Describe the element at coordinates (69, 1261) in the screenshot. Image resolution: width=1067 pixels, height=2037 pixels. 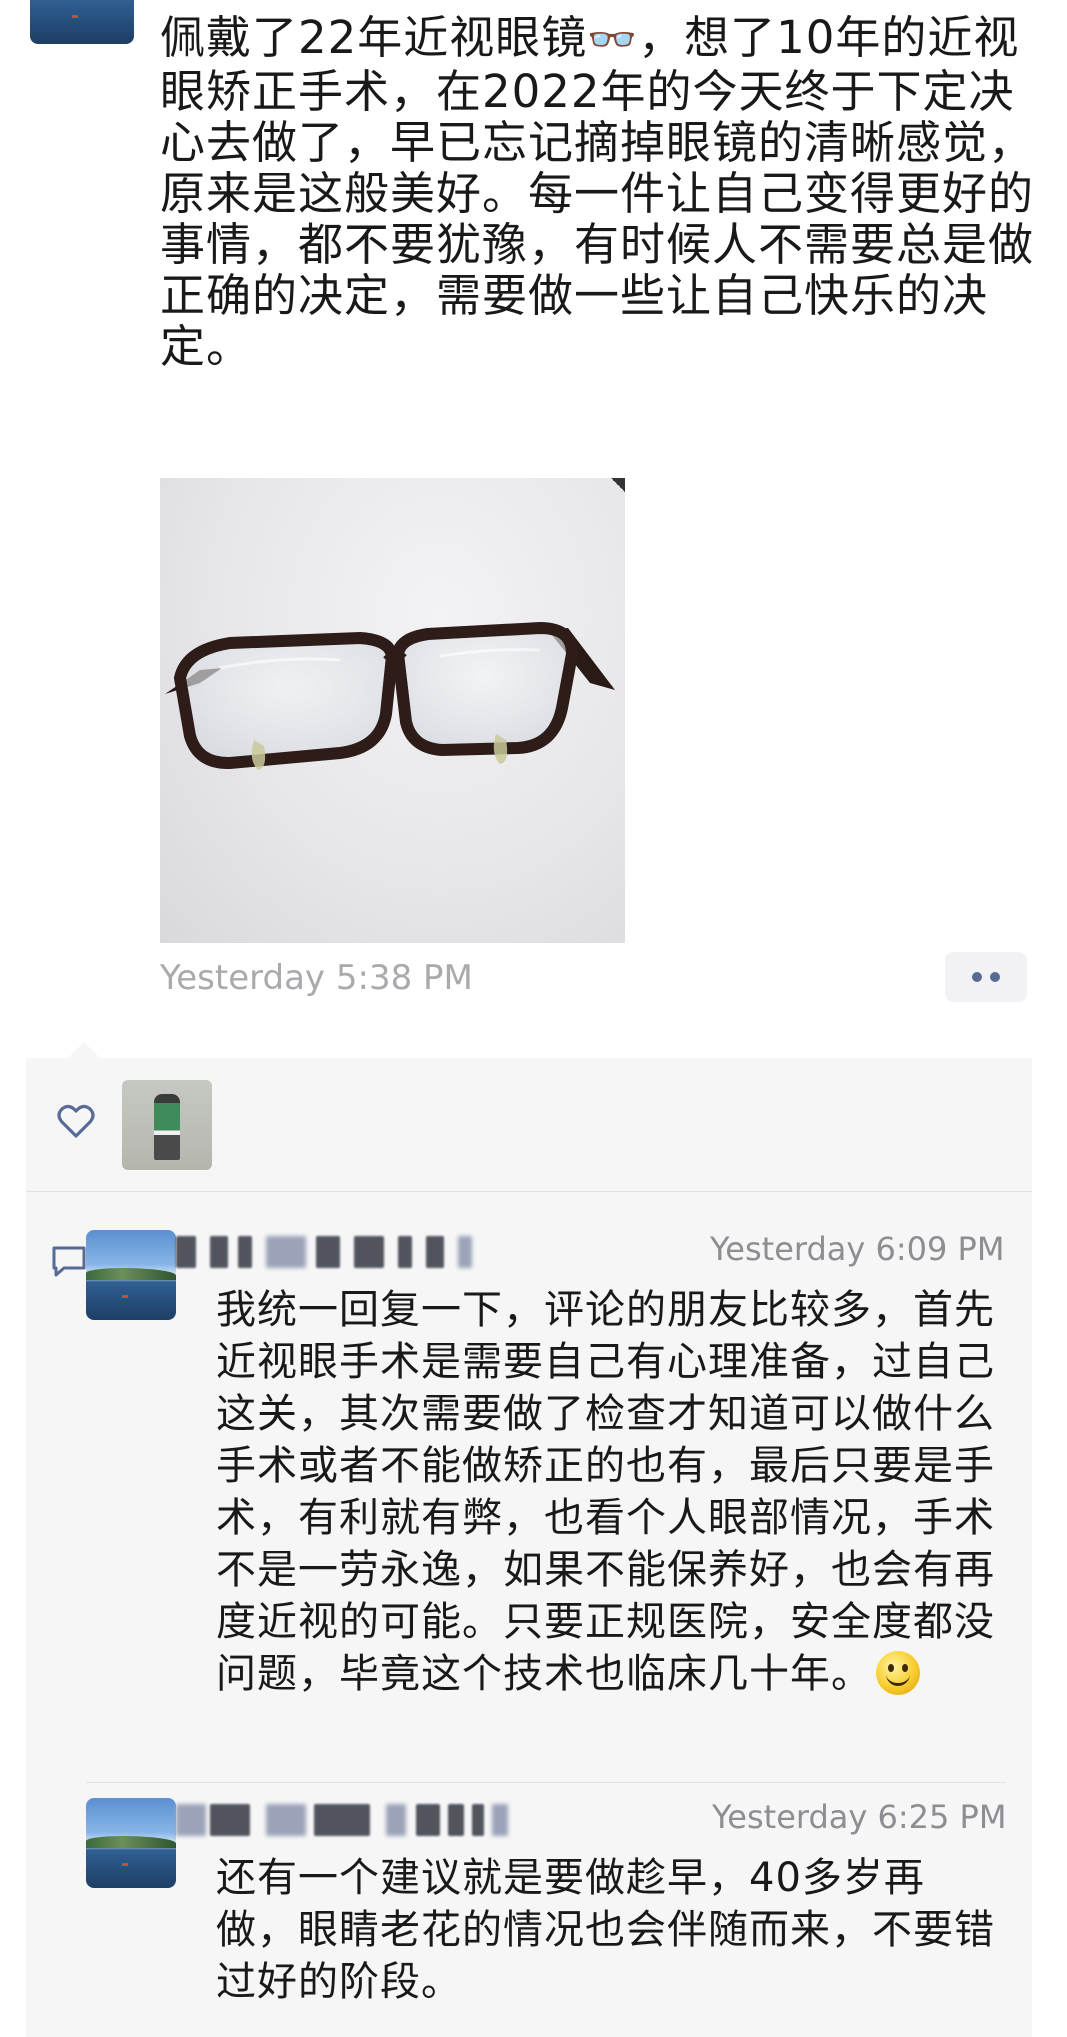
I see `comment-icon` at that location.